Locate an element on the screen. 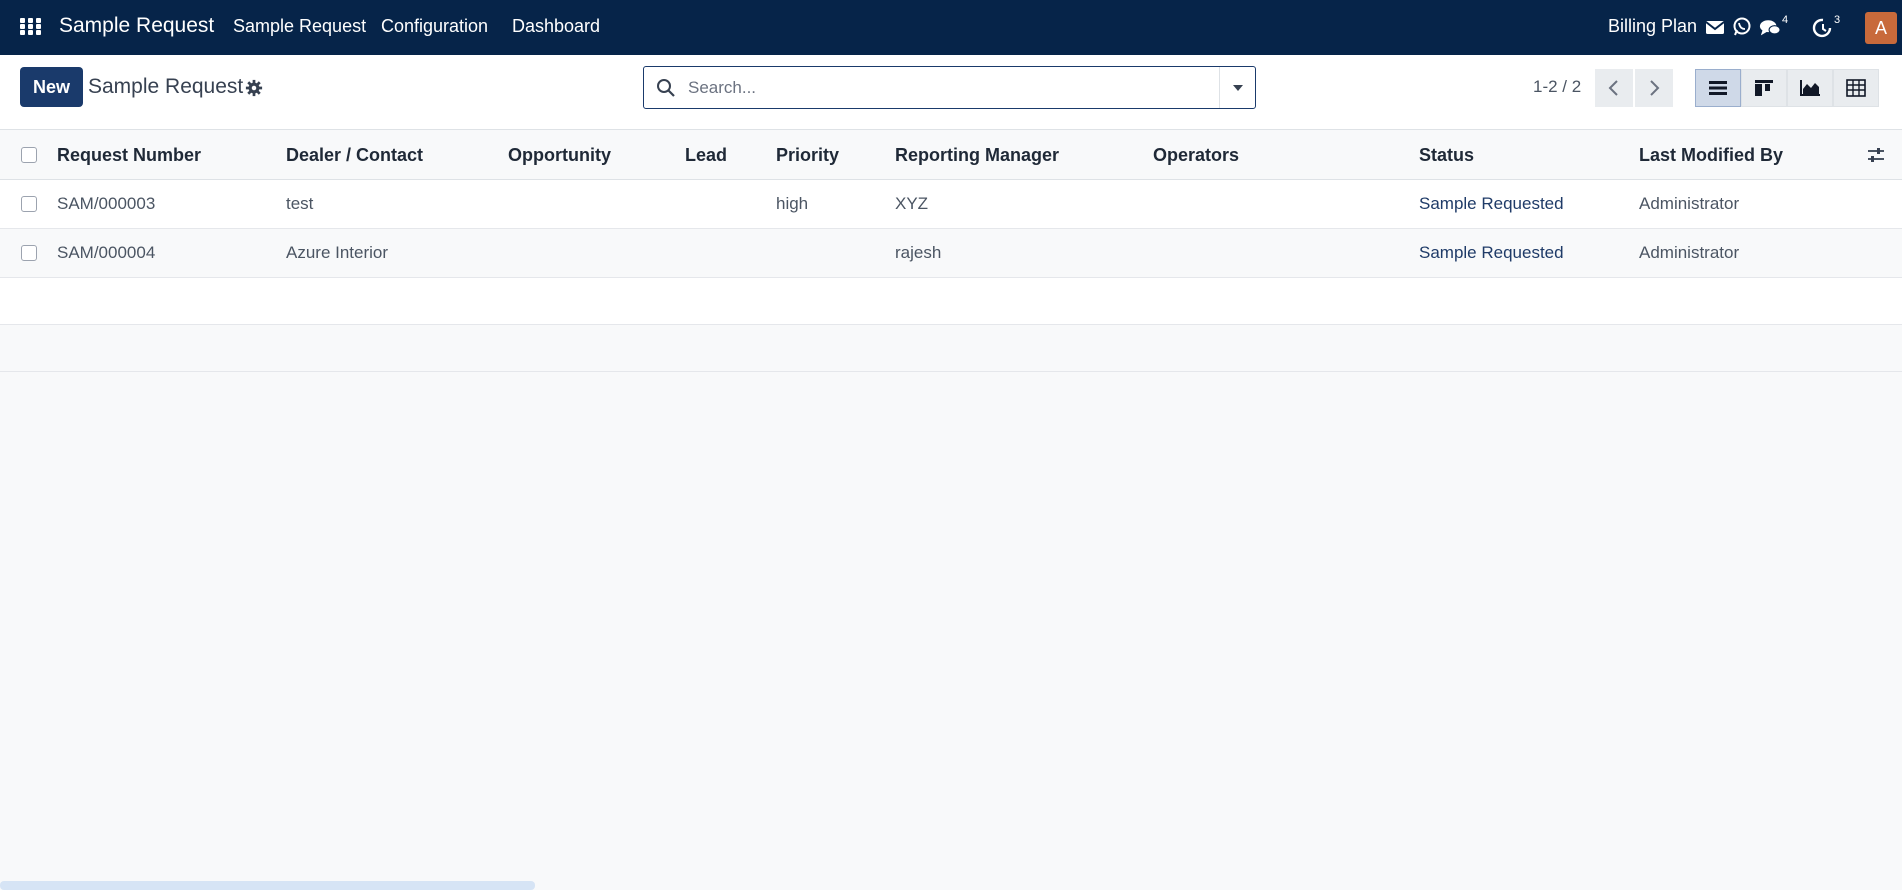  pivot-table-icon is located at coordinates (1856, 88).